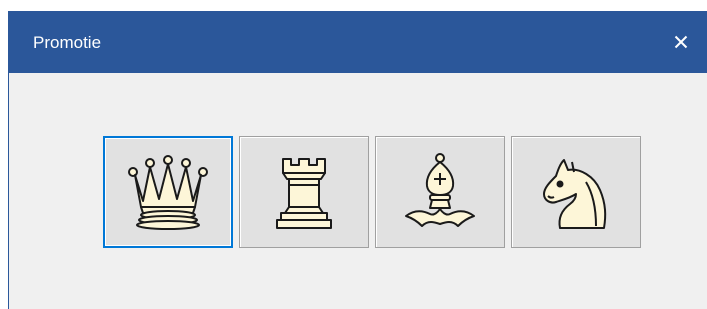  I want to click on white-bishop-icon, so click(440, 190).